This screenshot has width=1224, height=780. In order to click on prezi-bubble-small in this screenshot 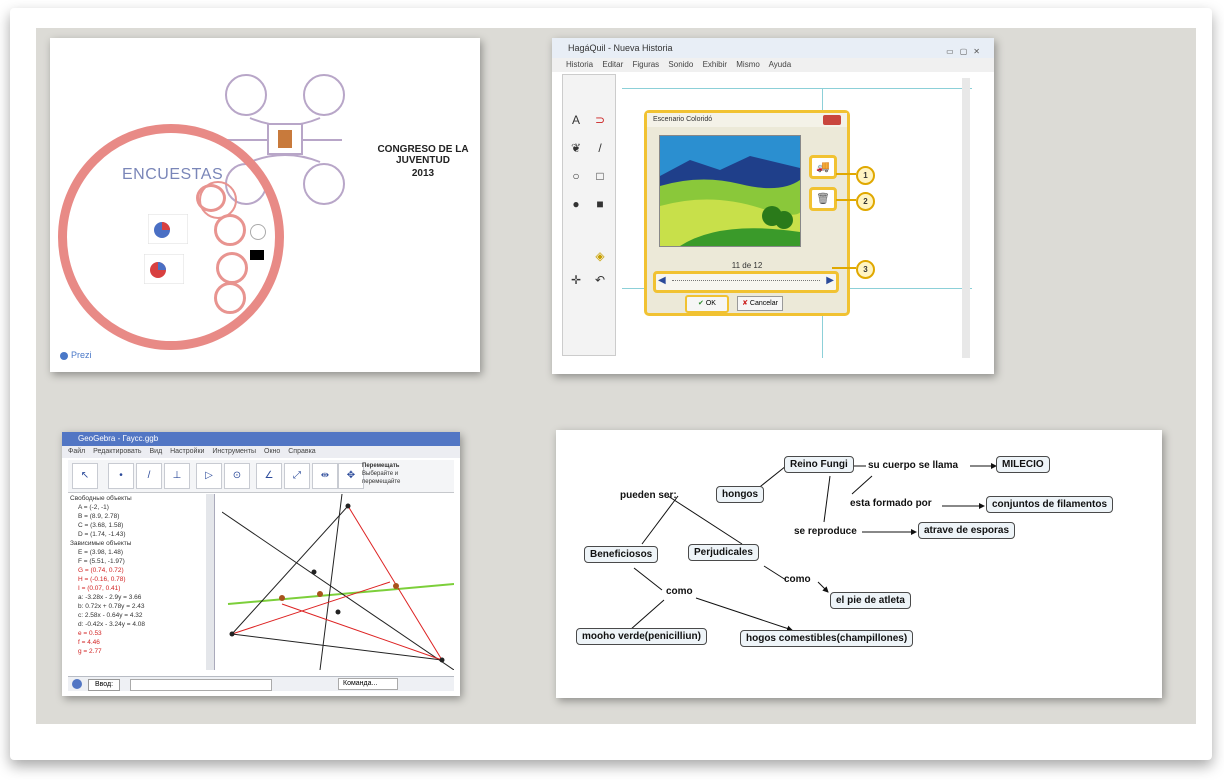, I will do `click(258, 232)`.